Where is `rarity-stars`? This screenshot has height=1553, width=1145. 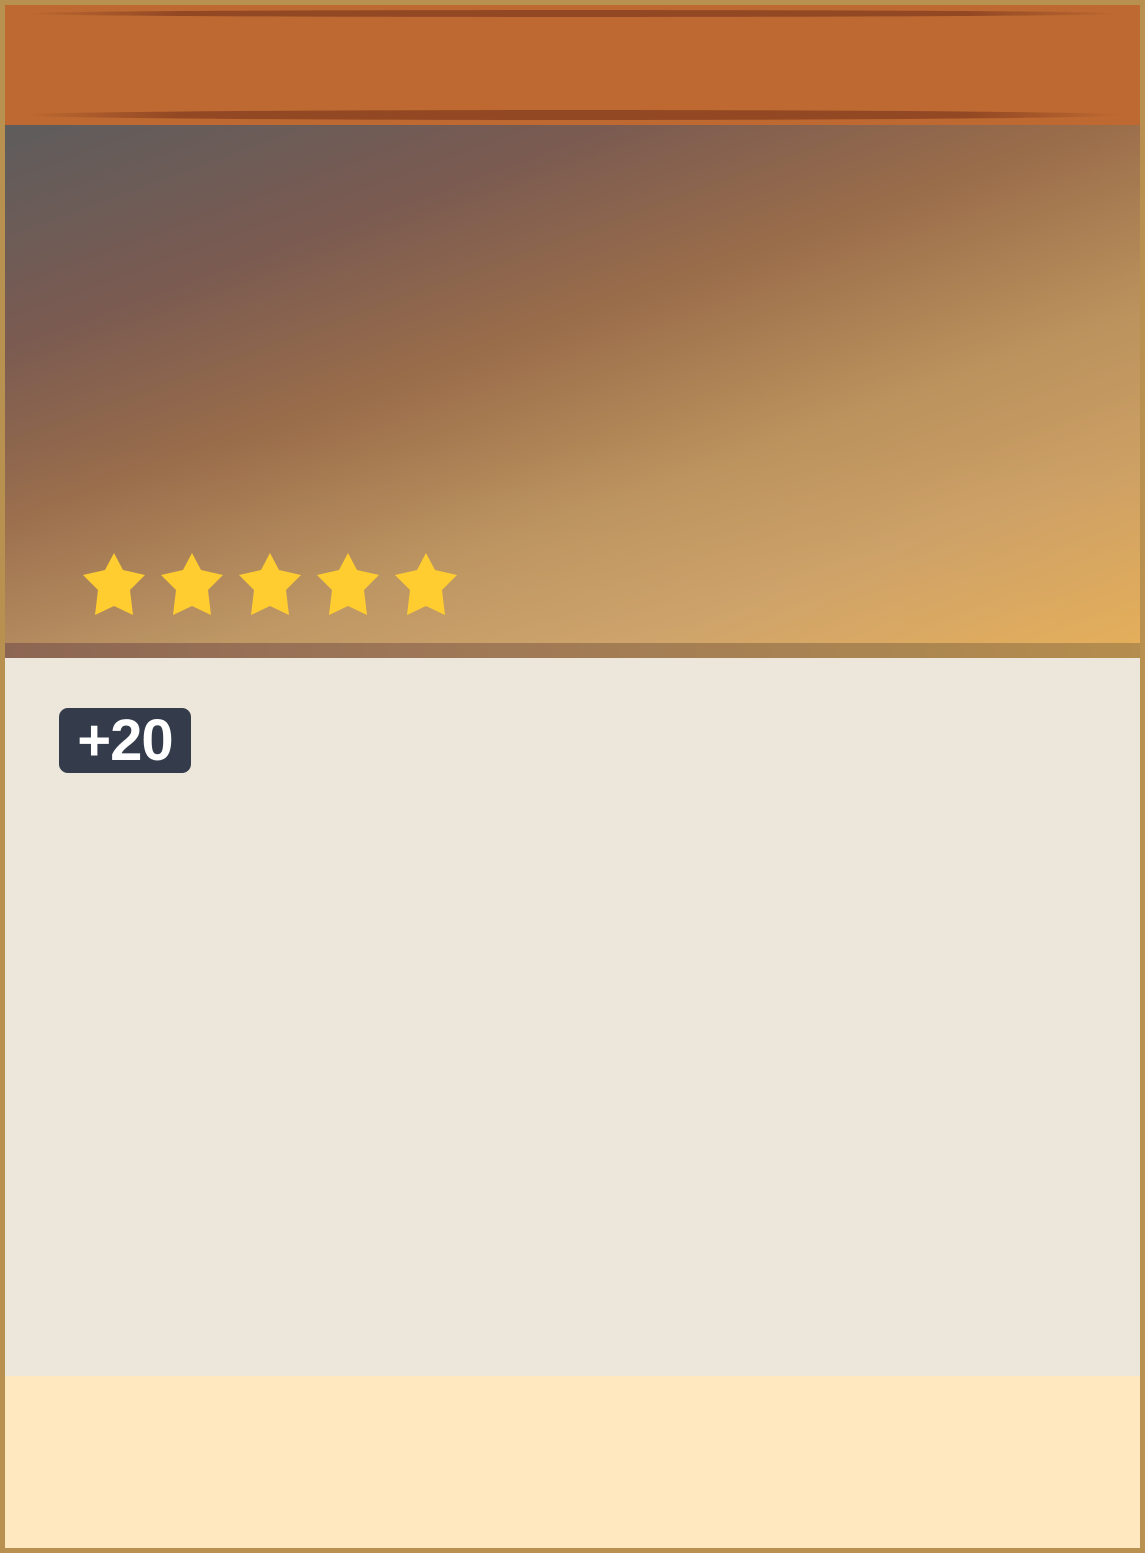 rarity-stars is located at coordinates (270, 586).